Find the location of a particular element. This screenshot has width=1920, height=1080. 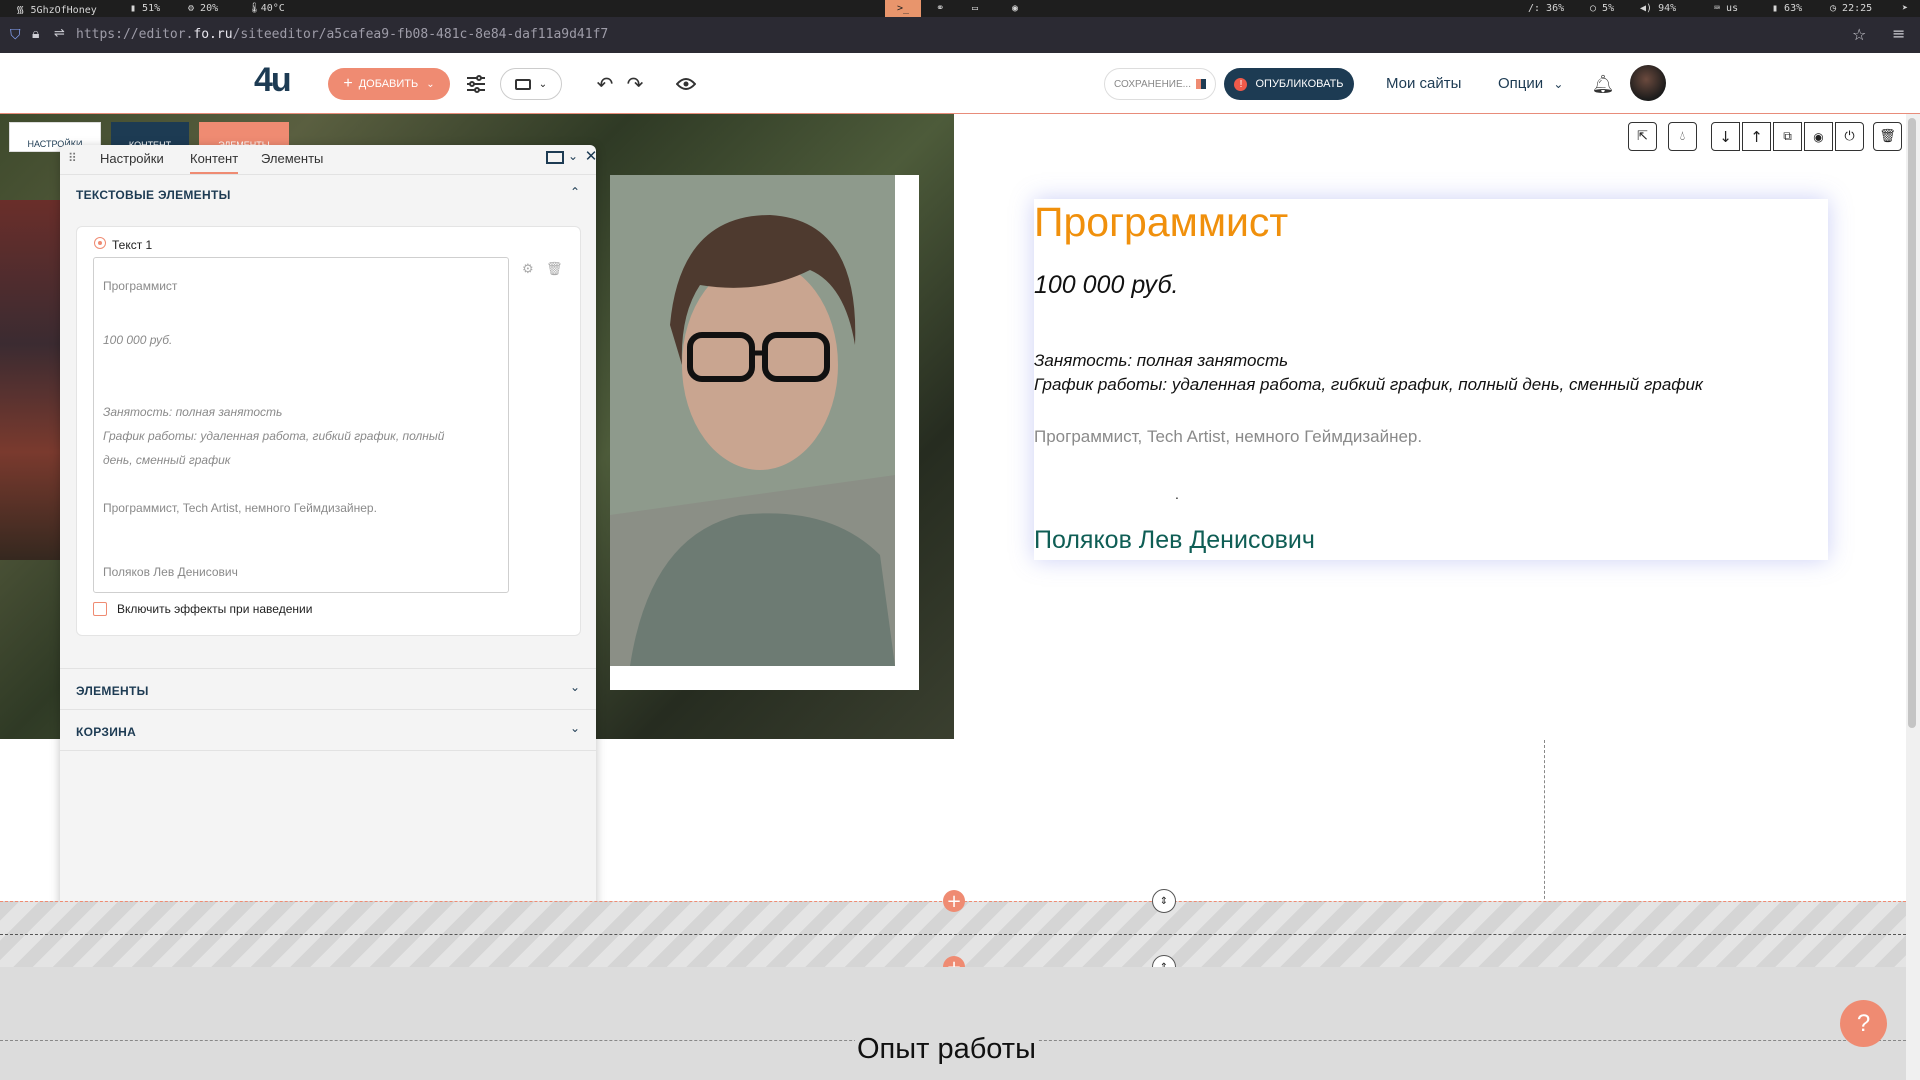

disk-status: /: 36% is located at coordinates (1546, 8).